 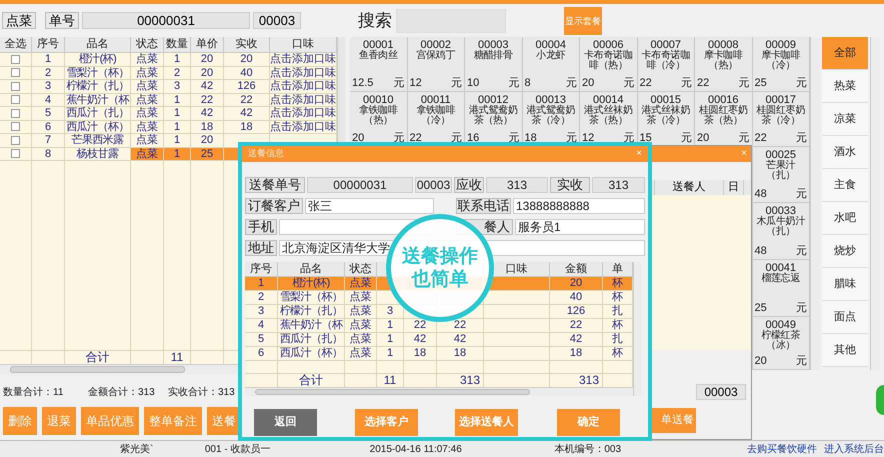 I want to click on table-cell: 芒果西米露, so click(x=97, y=140).